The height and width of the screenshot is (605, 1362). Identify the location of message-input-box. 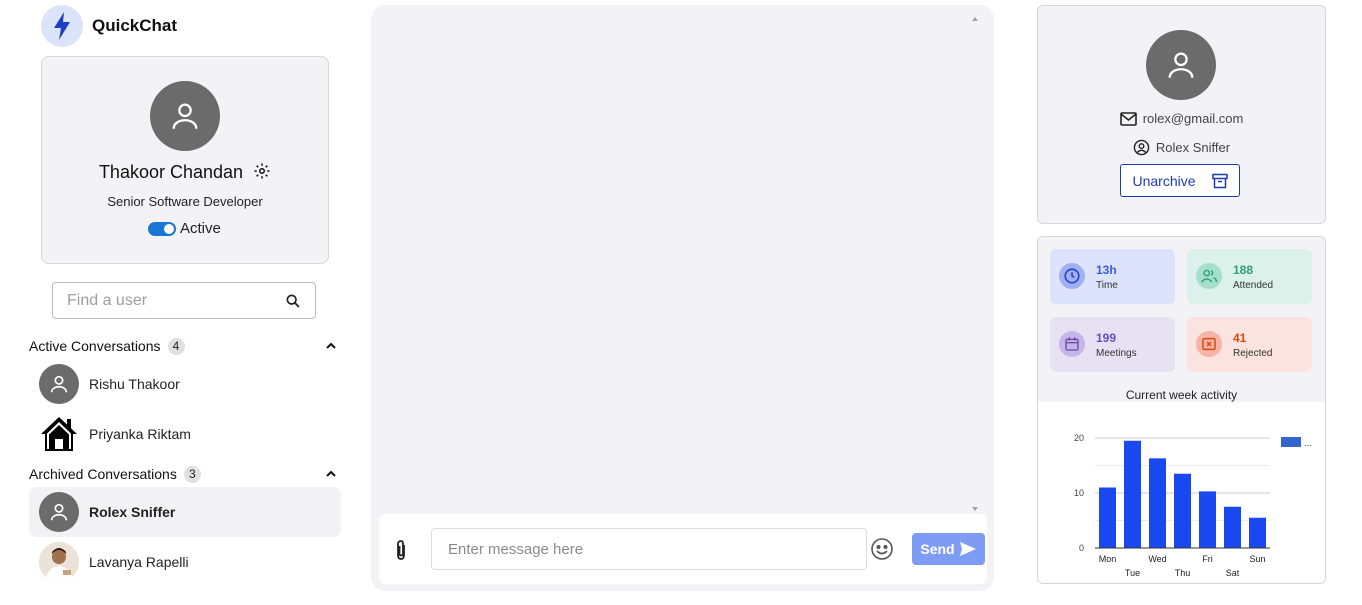
(649, 549).